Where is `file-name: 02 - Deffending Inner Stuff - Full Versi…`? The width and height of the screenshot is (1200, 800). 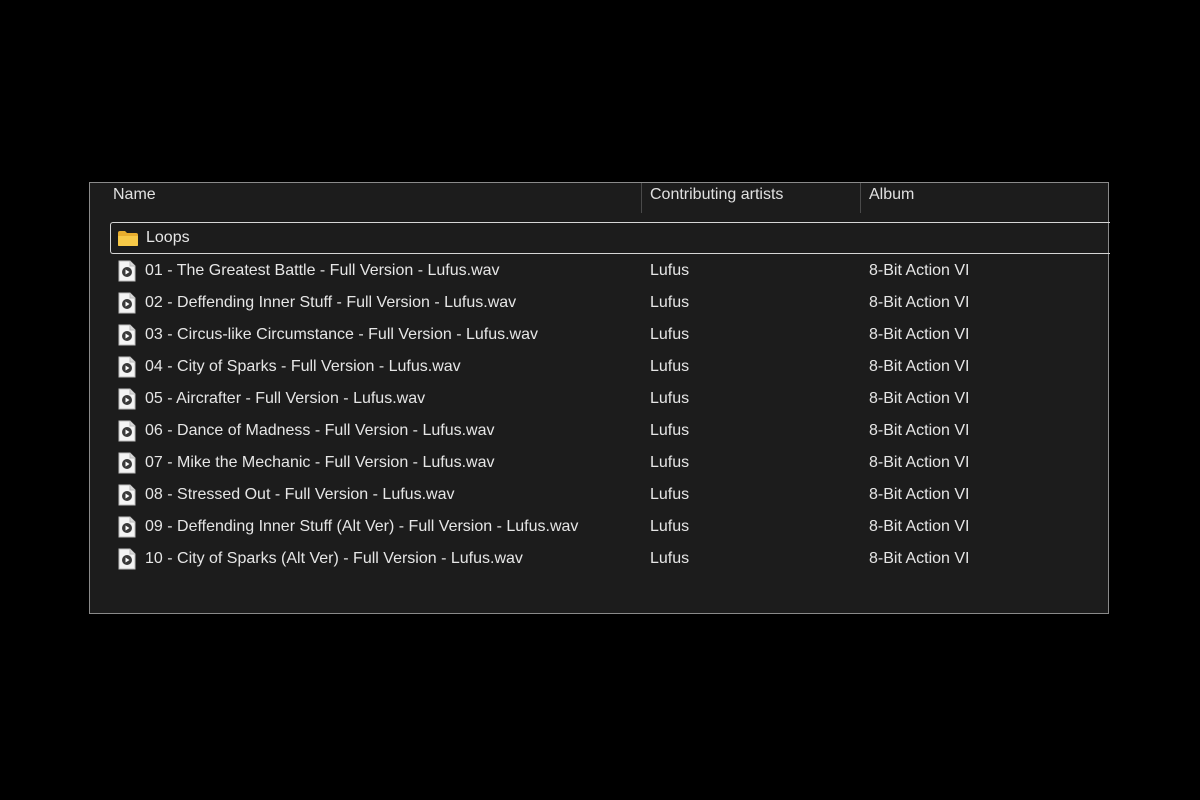 file-name: 02 - Deffending Inner Stuff - Full Versi… is located at coordinates (331, 302).